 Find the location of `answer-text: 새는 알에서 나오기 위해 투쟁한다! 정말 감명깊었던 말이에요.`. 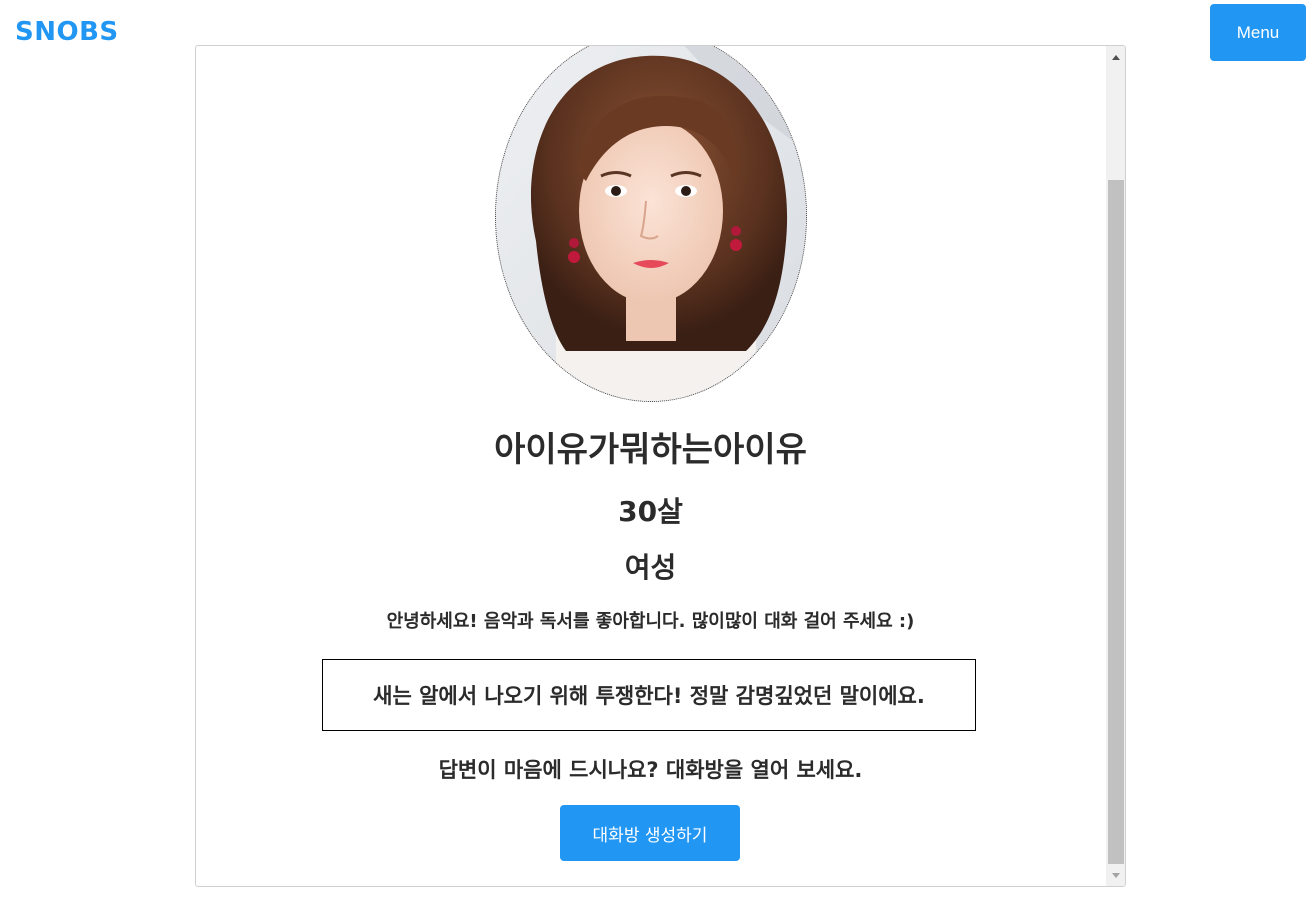

answer-text: 새는 알에서 나오기 위해 투쟁한다! 정말 감명깊었던 말이에요. is located at coordinates (649, 696).